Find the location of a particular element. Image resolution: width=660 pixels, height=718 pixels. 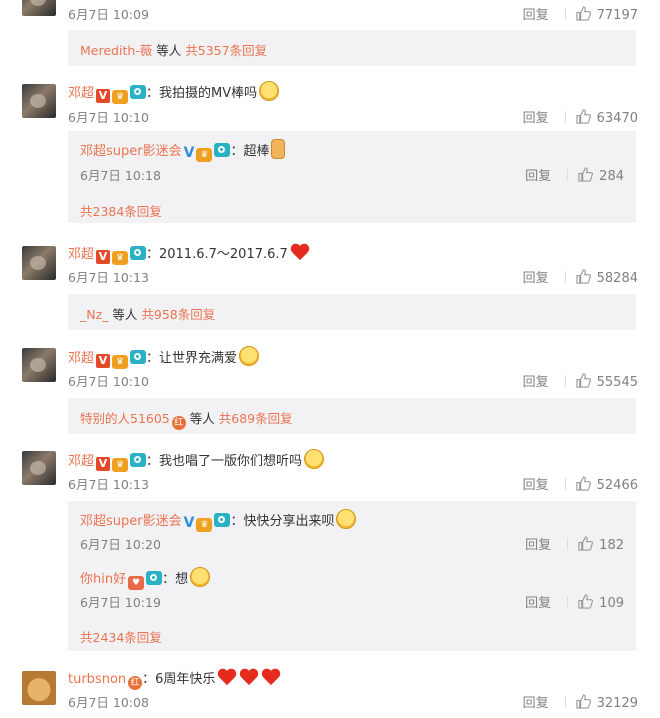

like-count: 284 is located at coordinates (611, 176).